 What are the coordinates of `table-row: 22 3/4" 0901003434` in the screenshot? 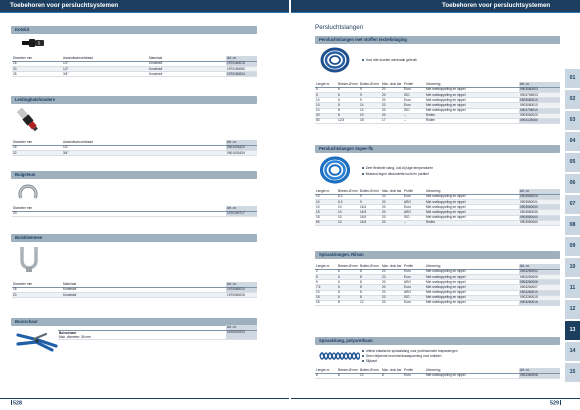 It's located at (134, 153).